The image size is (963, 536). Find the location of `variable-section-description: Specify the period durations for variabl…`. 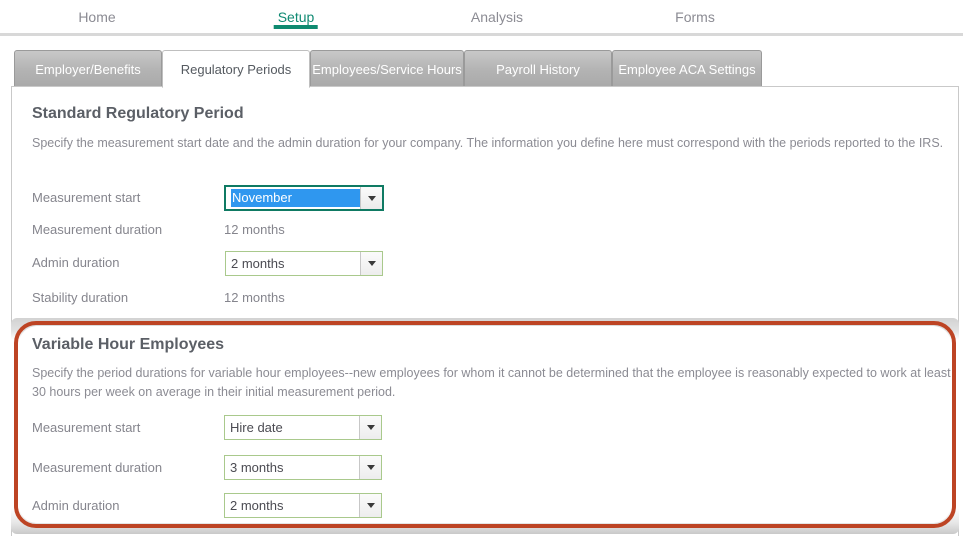

variable-section-description: Specify the period durations for variabl… is located at coordinates (491, 382).